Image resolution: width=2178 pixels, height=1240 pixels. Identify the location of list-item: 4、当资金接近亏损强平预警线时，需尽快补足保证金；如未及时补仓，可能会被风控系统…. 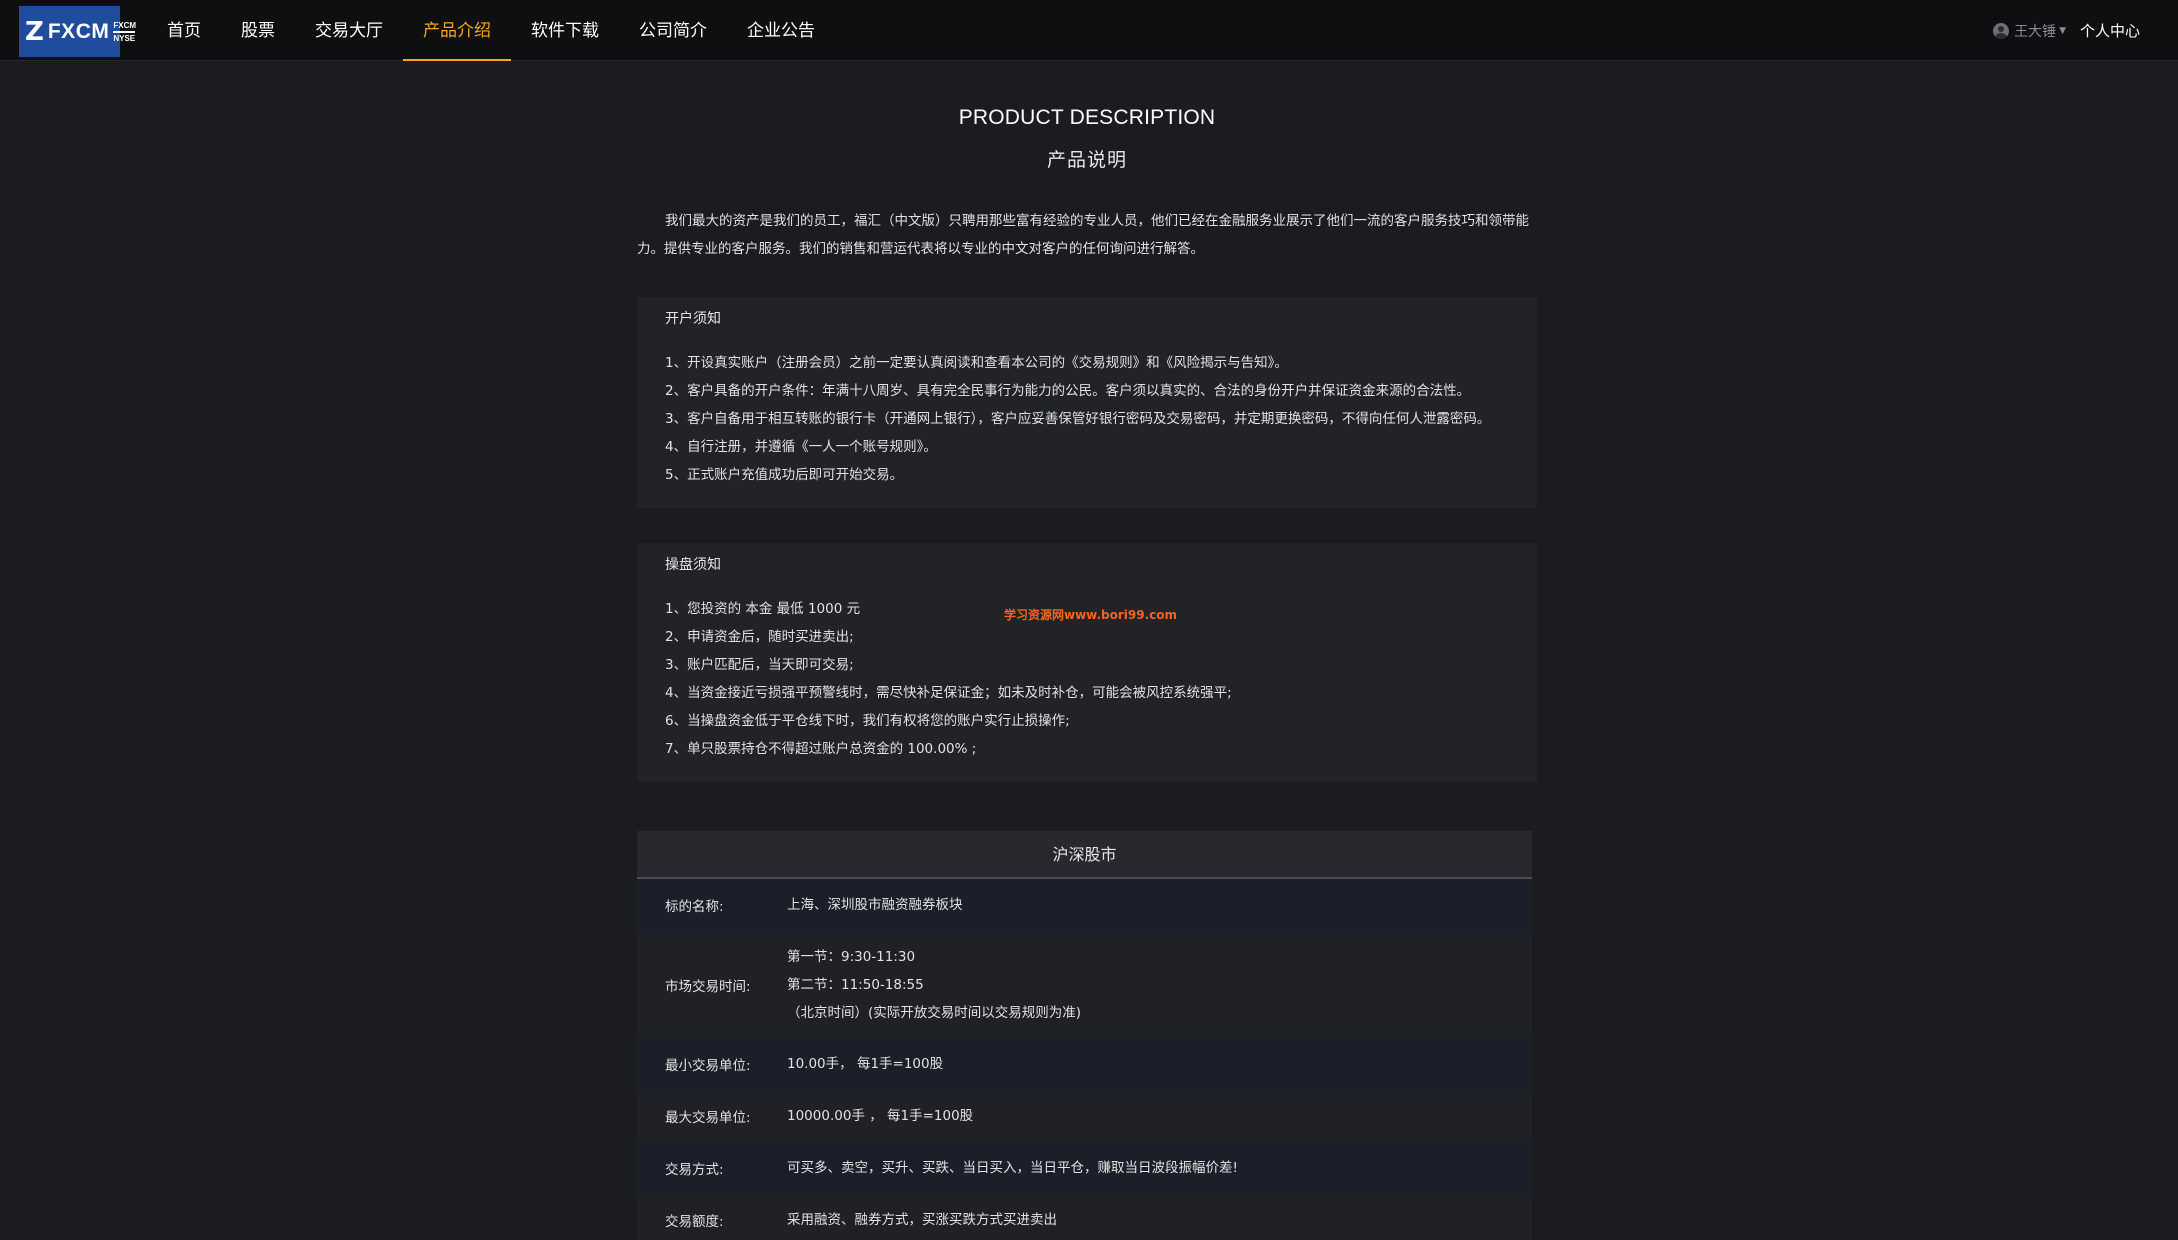
(948, 693).